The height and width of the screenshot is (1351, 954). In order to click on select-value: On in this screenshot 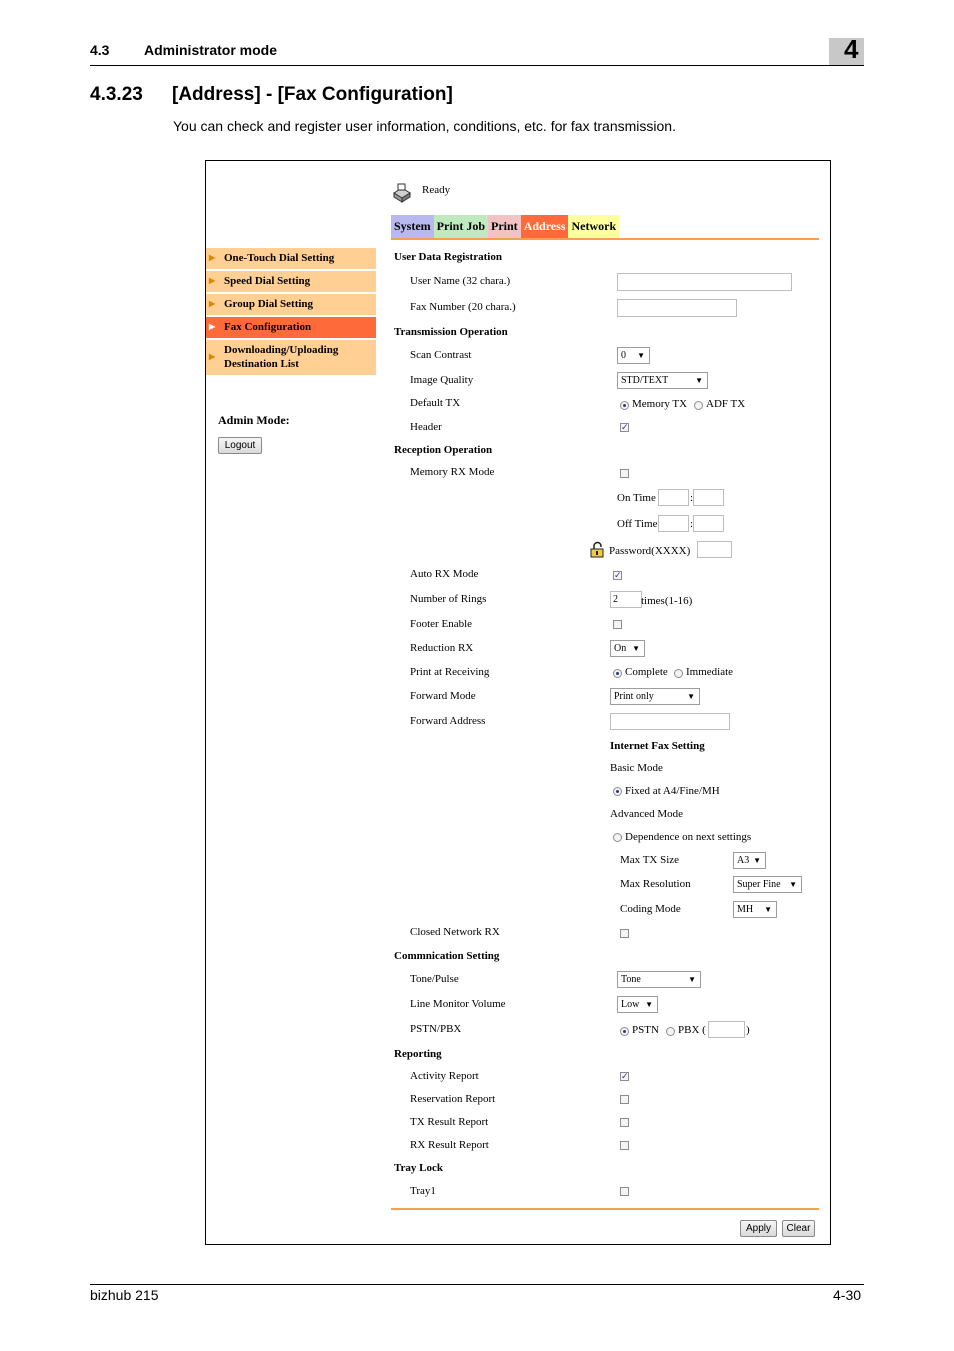, I will do `click(620, 648)`.